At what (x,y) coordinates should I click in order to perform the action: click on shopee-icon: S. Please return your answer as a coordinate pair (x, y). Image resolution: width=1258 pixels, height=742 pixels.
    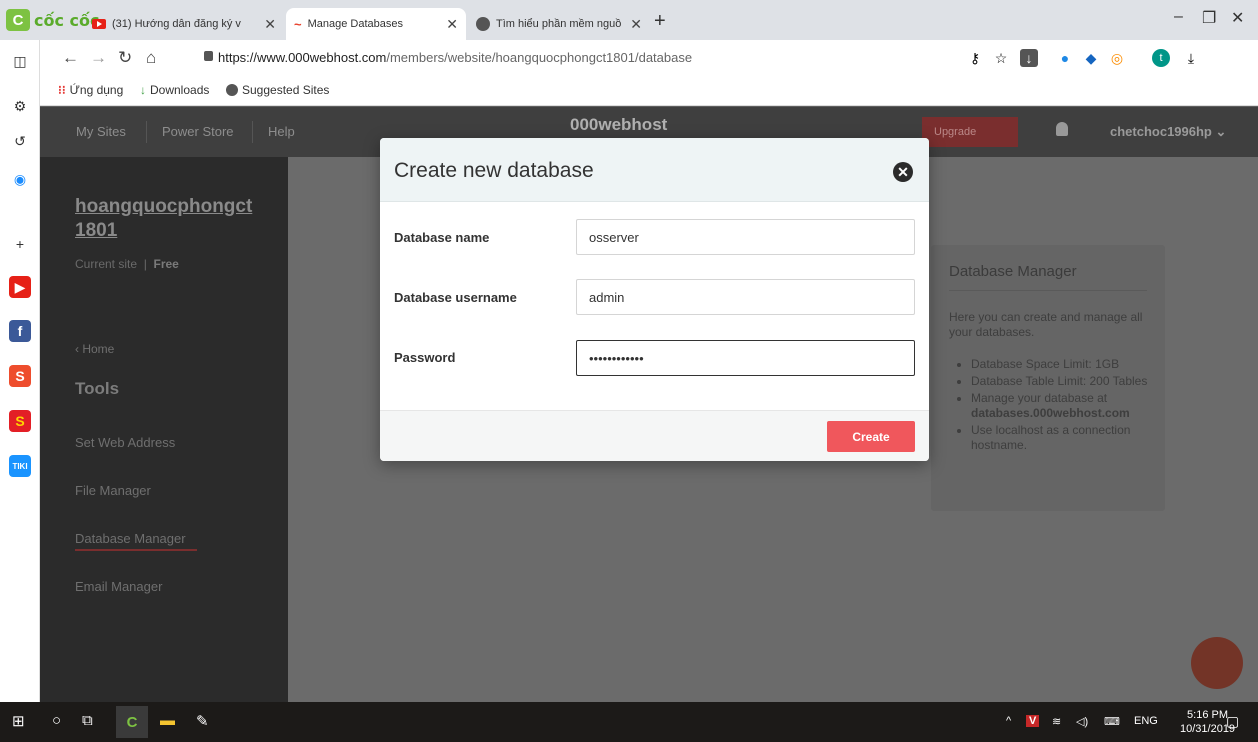
    Looking at the image, I should click on (20, 376).